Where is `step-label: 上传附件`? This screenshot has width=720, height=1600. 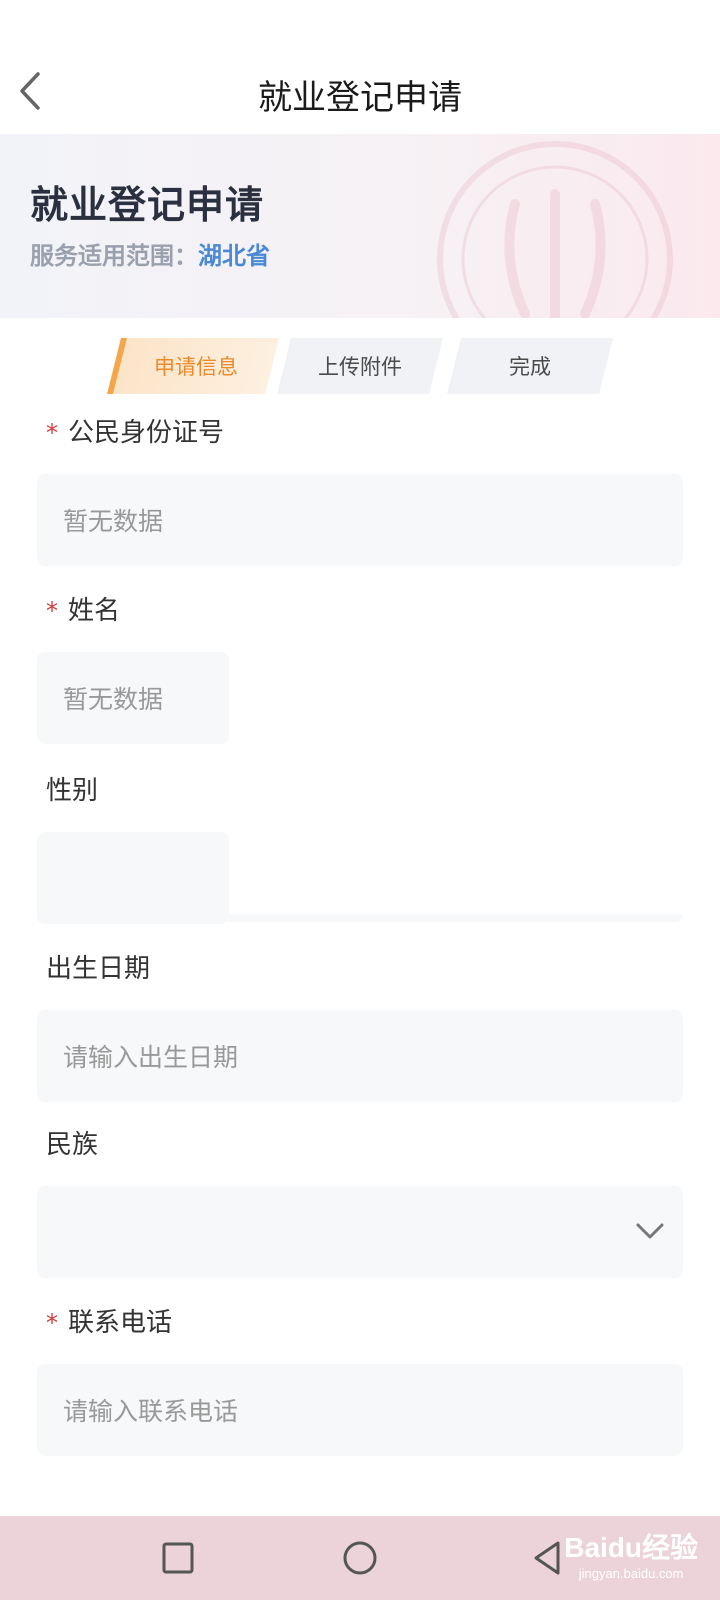
step-label: 上传附件 is located at coordinates (360, 367).